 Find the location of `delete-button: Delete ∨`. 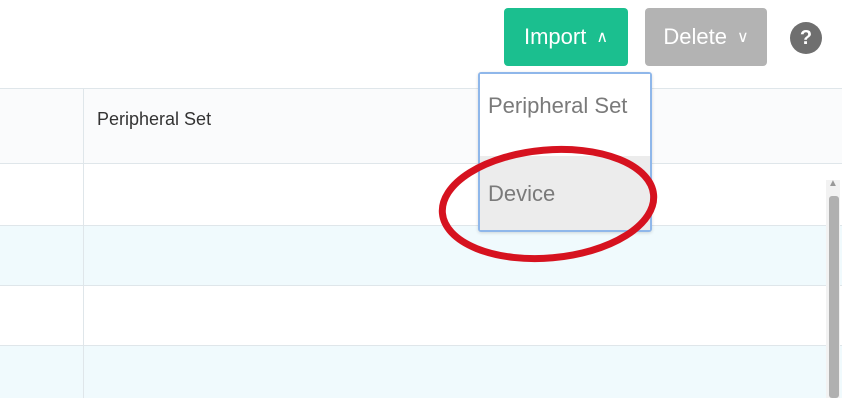

delete-button: Delete ∨ is located at coordinates (706, 37).